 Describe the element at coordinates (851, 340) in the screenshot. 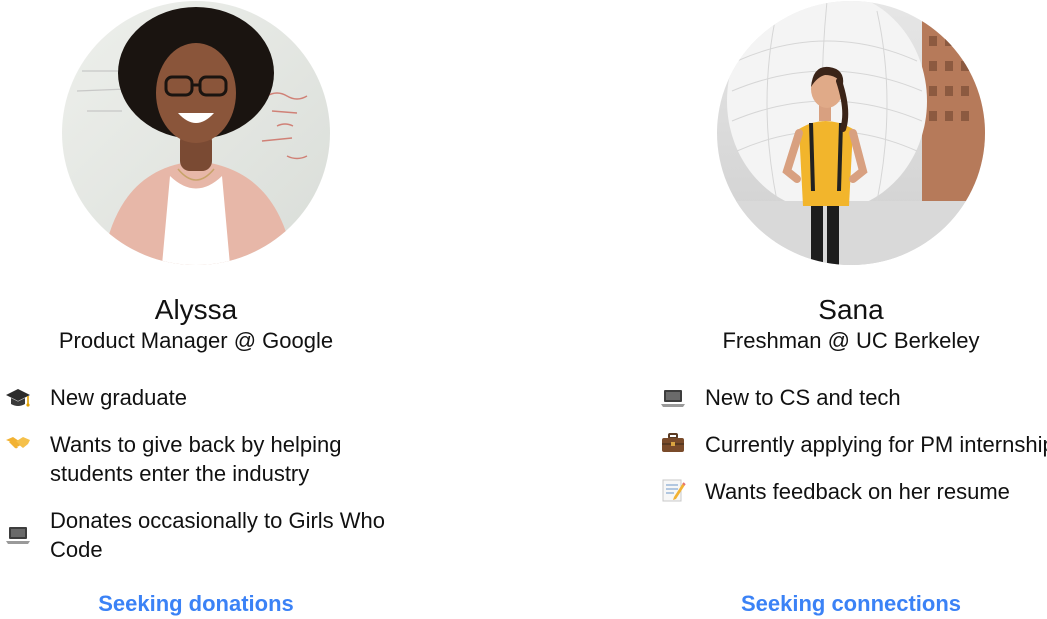

I see `persona-role: Freshman @ UC Berkeley` at that location.